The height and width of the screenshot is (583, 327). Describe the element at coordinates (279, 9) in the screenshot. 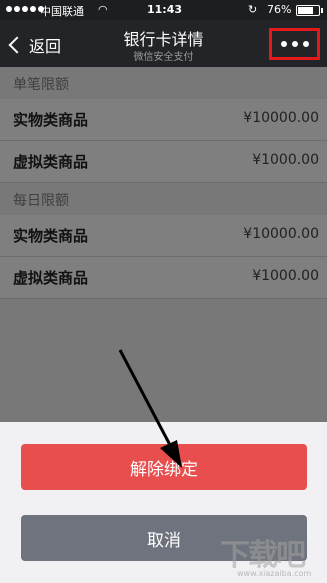

I see `battery-percent: 76%` at that location.